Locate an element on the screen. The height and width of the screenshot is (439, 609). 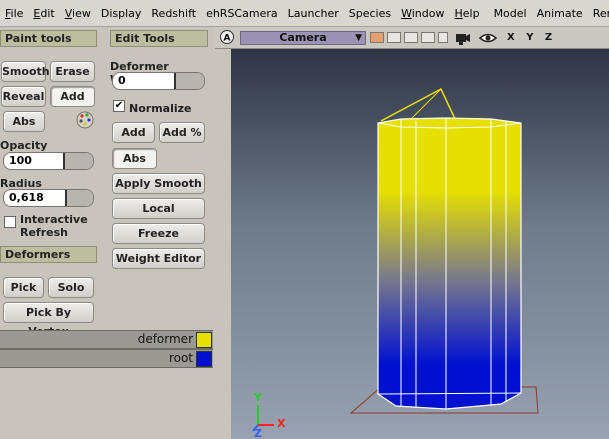
freeze-button: Freeze is located at coordinates (158, 233).